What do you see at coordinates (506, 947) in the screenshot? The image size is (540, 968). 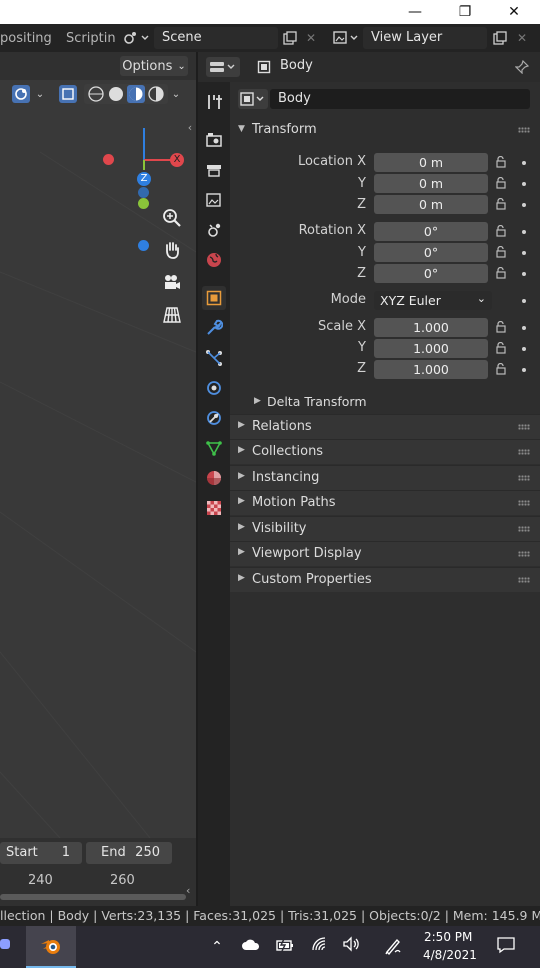 I see `notifications-icon` at bounding box center [506, 947].